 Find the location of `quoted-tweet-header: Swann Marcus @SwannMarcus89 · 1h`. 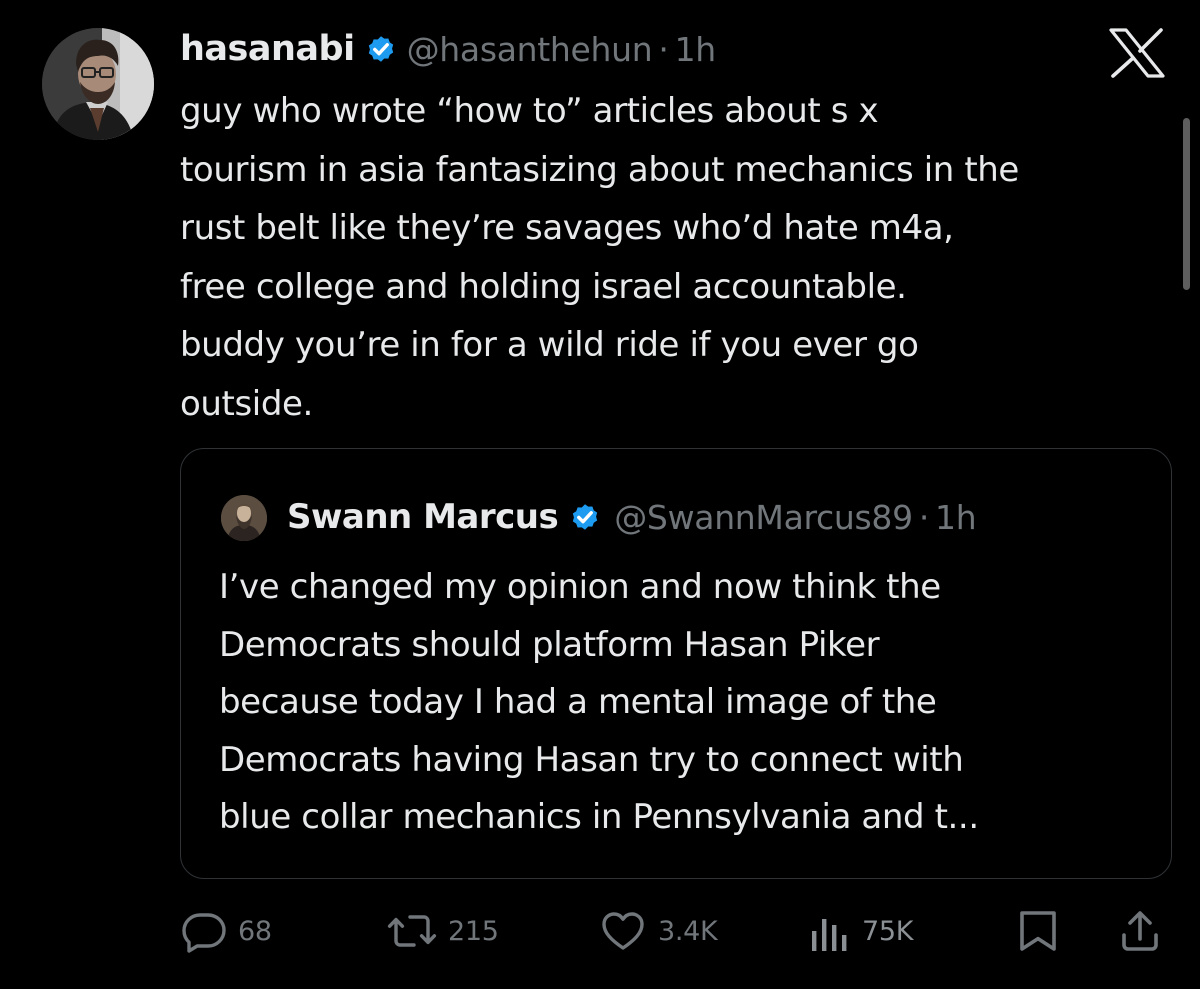

quoted-tweet-header: Swann Marcus @SwannMarcus89 · 1h is located at coordinates (632, 517).